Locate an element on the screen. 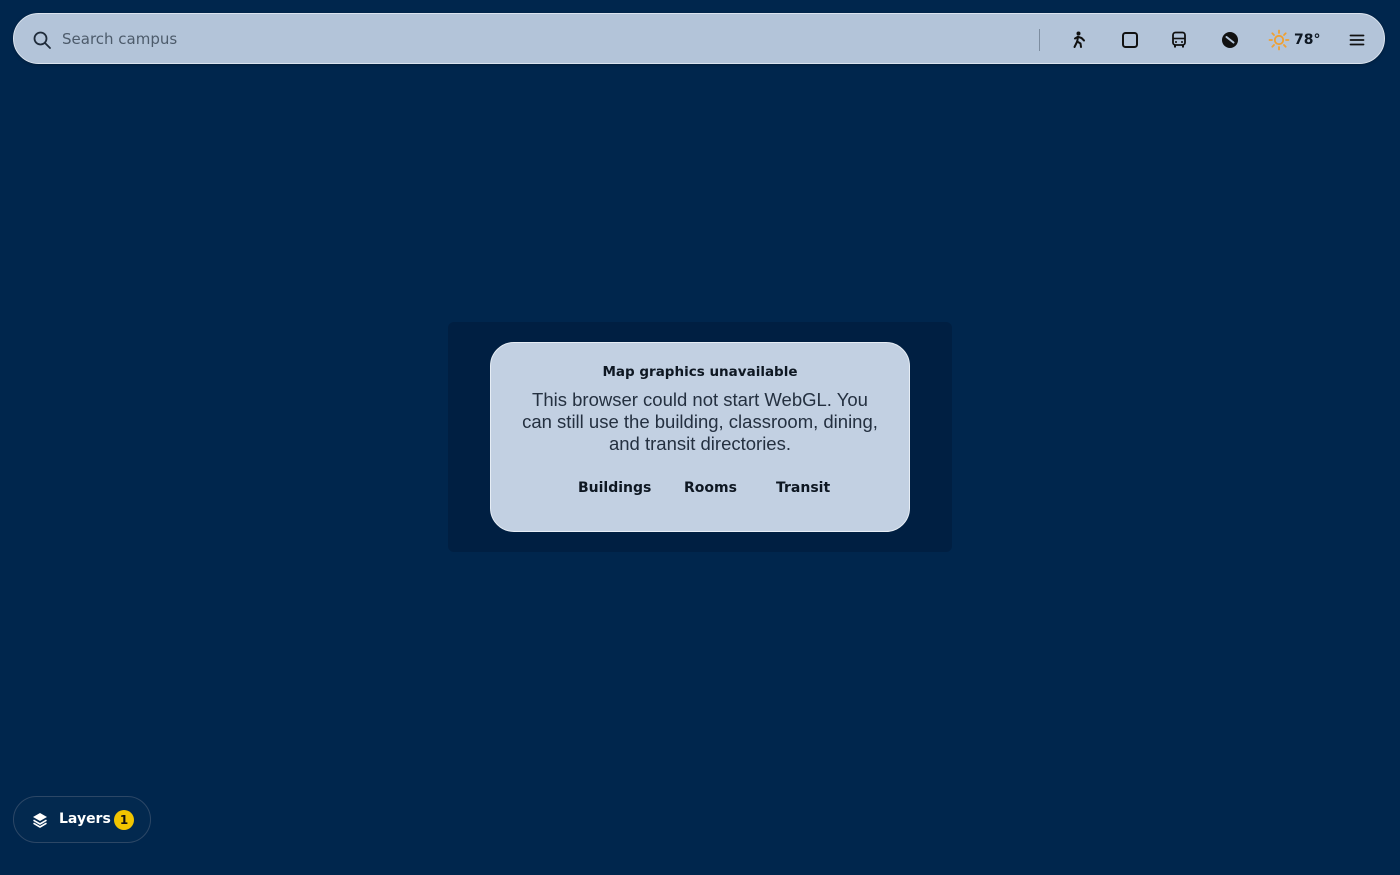  accessibility-button is located at coordinates (1078, 40).